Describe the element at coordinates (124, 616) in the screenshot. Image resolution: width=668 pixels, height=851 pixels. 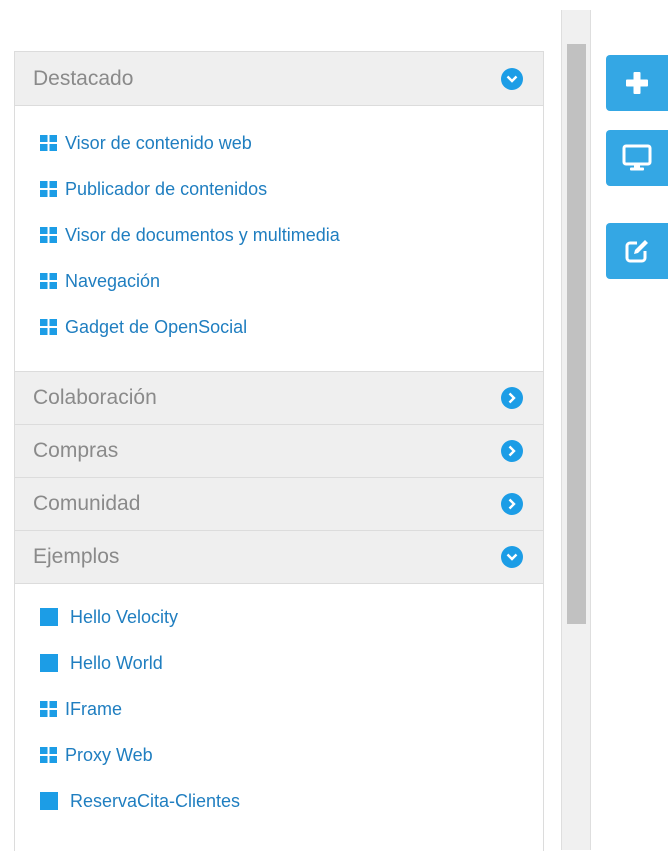
I see `item-label: Hello Velocity` at that location.